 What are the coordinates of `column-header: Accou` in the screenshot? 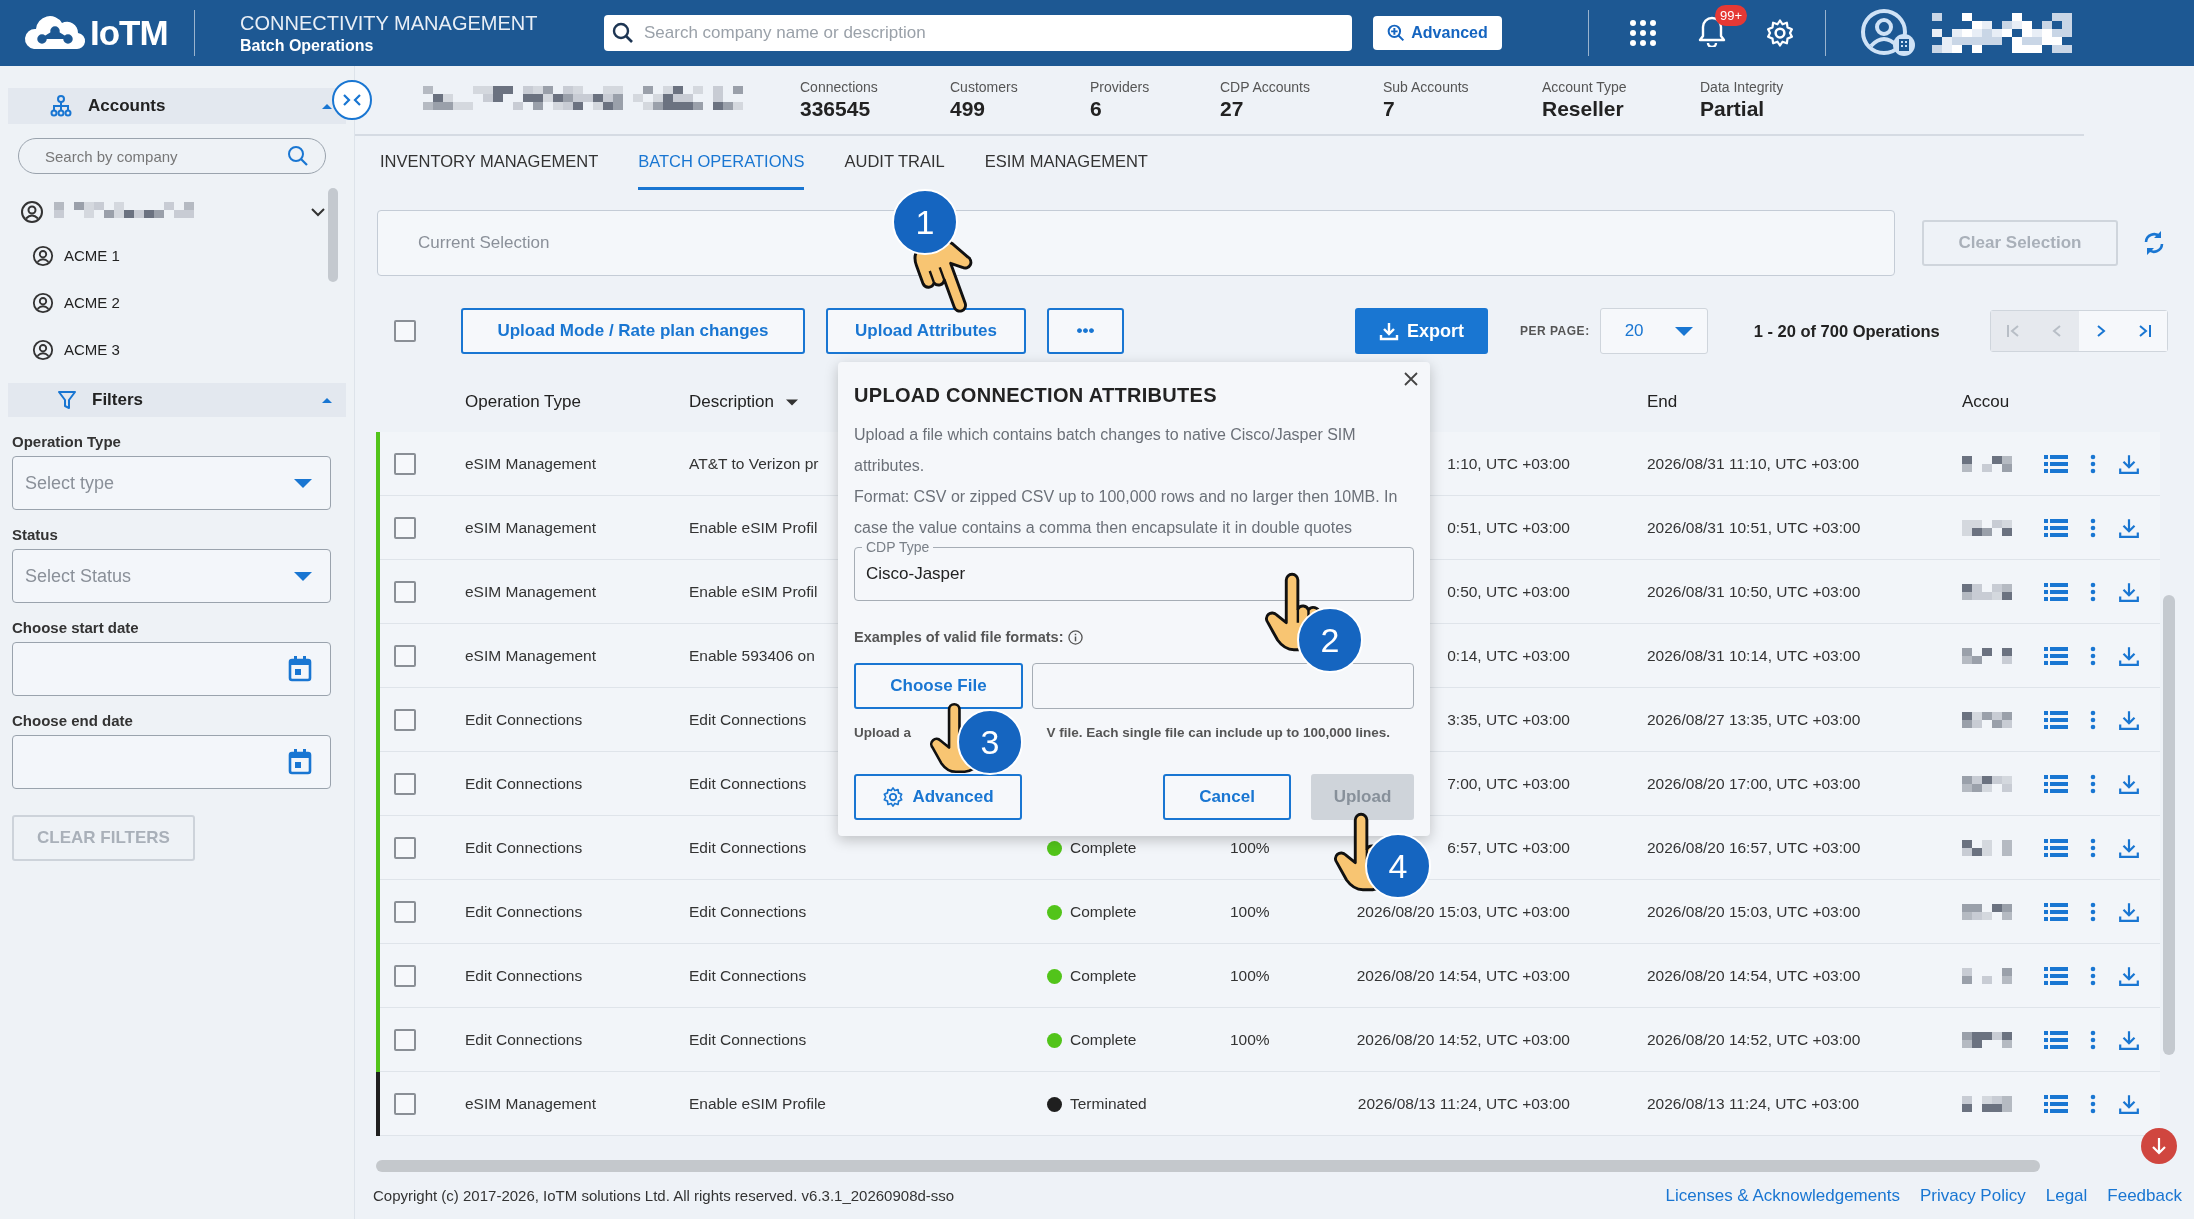 It's located at (1986, 402).